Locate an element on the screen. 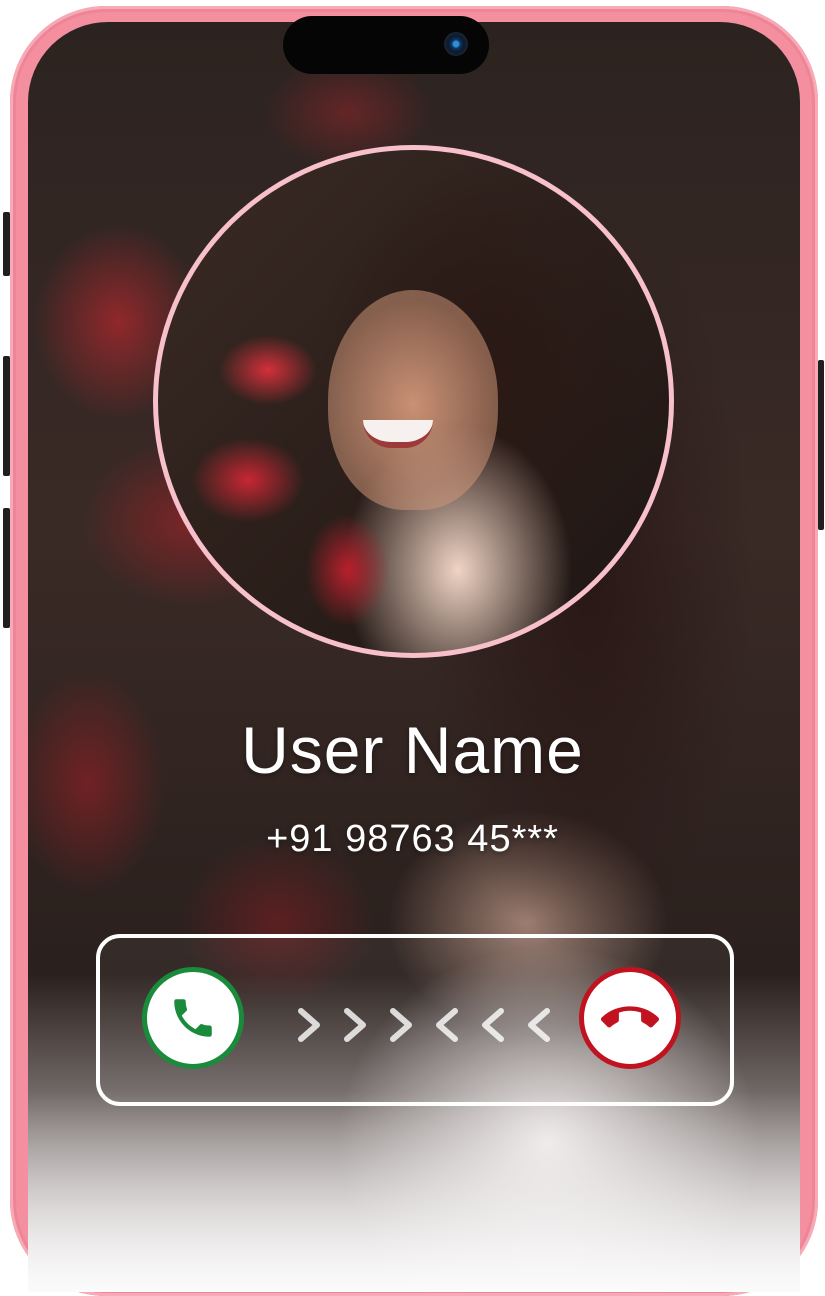  background-fade is located at coordinates (414, 1192).